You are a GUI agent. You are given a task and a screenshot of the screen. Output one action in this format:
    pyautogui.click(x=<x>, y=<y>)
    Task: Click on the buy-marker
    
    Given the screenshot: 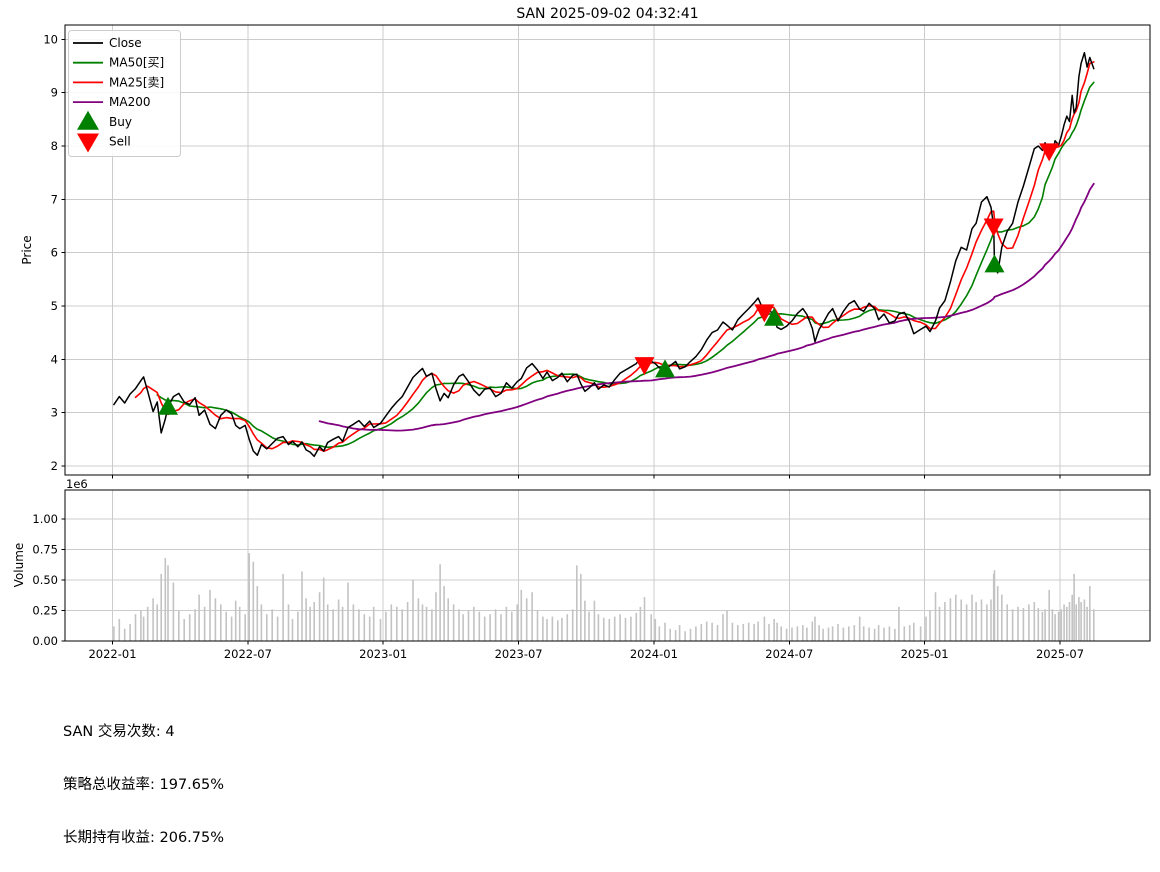 What is the action you would take?
    pyautogui.click(x=994, y=263)
    